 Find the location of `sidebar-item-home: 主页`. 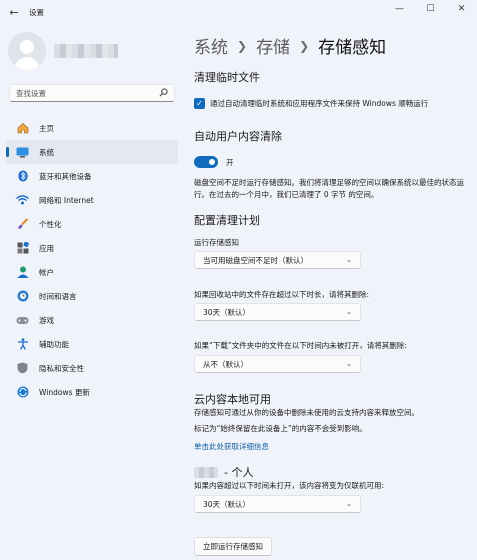

sidebar-item-home: 主页 is located at coordinates (92, 128).